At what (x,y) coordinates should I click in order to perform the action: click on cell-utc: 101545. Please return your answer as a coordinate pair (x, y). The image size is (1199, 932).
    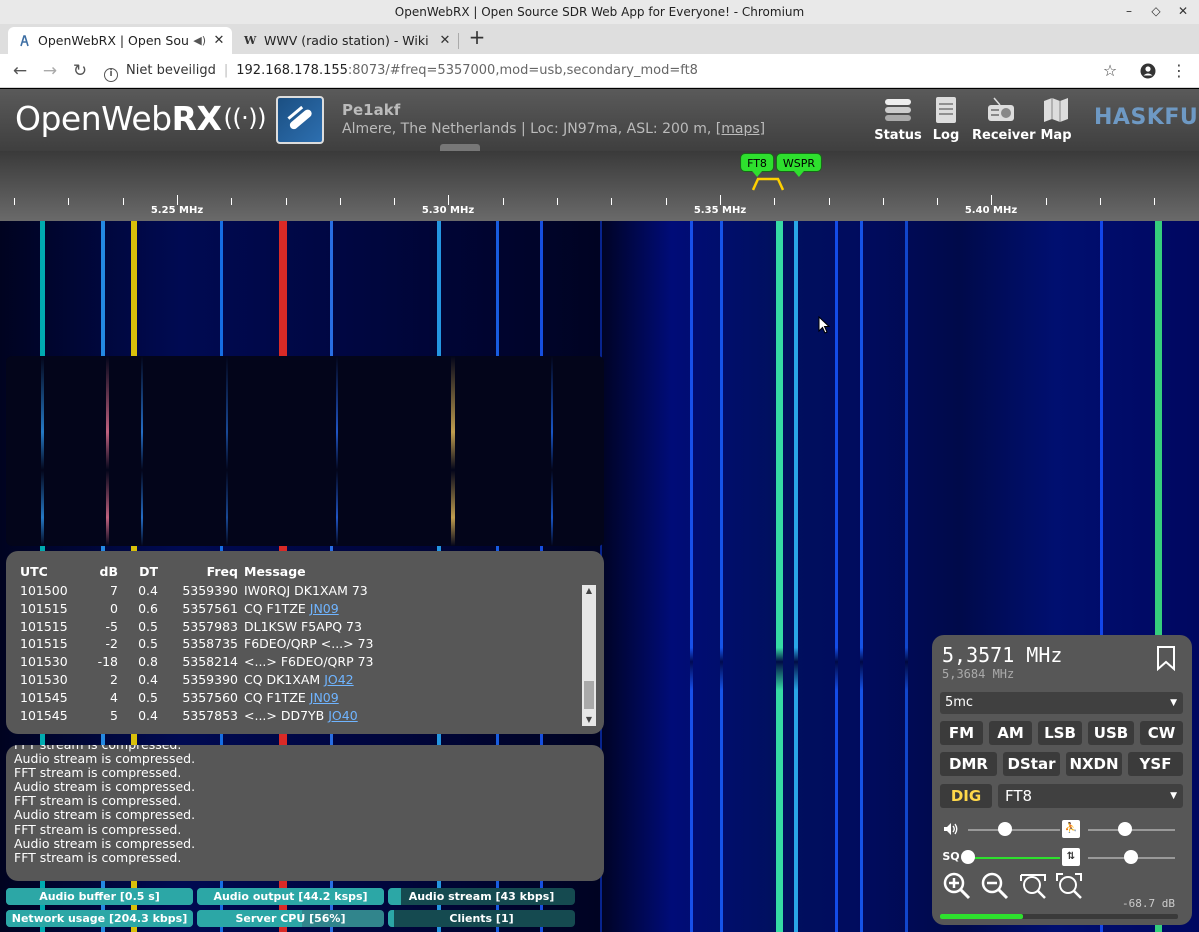
    Looking at the image, I should click on (44, 715).